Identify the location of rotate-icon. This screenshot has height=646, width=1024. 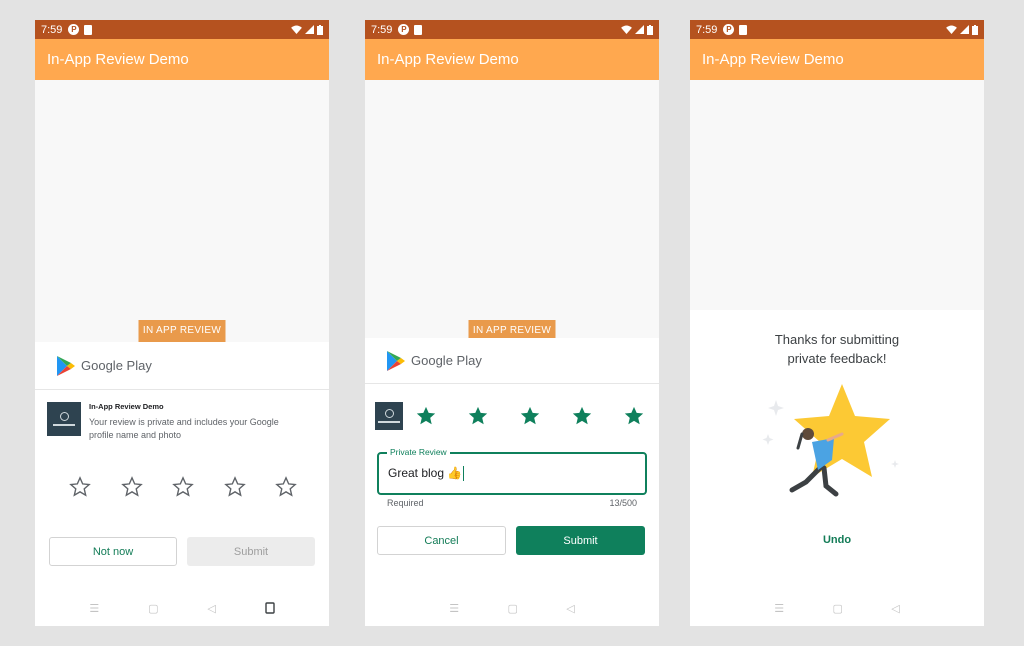
(269, 608).